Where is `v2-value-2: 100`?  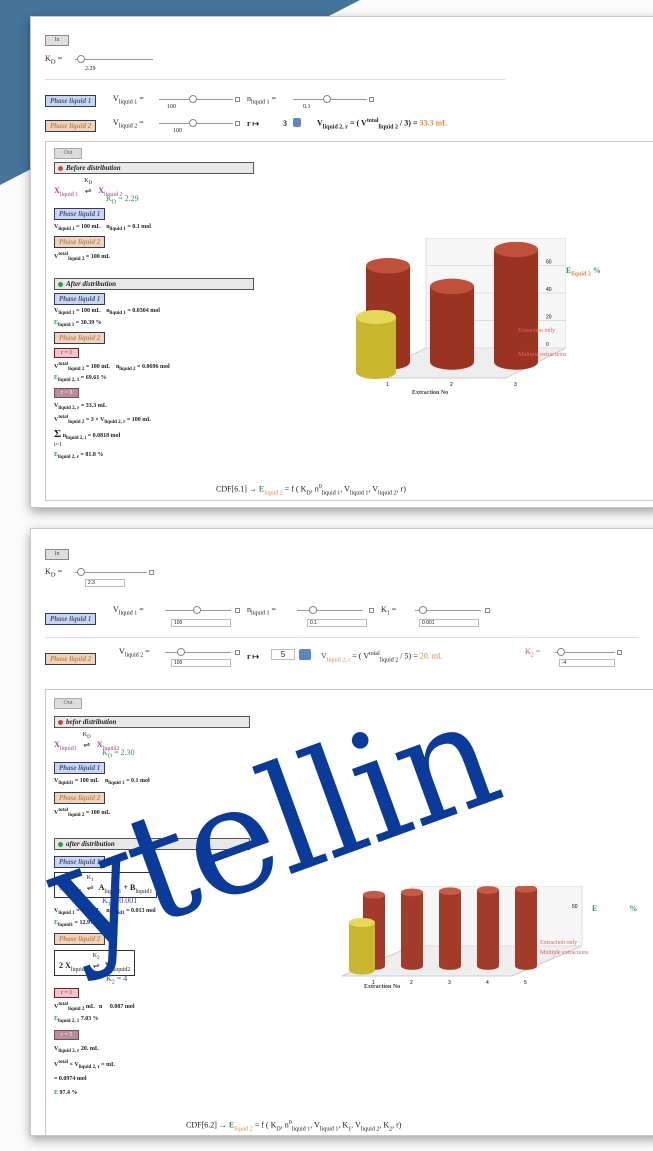 v2-value-2: 100 is located at coordinates (201, 663).